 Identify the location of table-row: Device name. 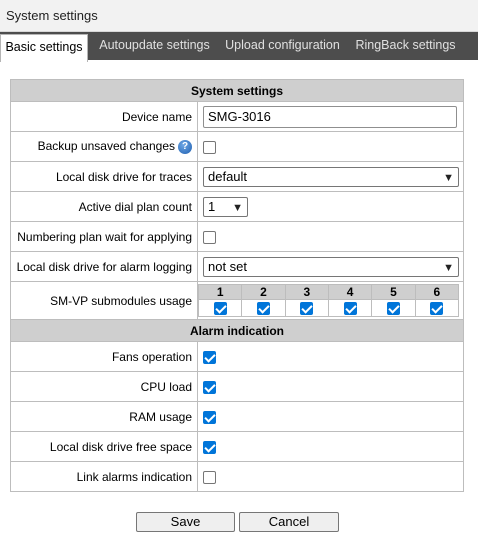
(237, 116).